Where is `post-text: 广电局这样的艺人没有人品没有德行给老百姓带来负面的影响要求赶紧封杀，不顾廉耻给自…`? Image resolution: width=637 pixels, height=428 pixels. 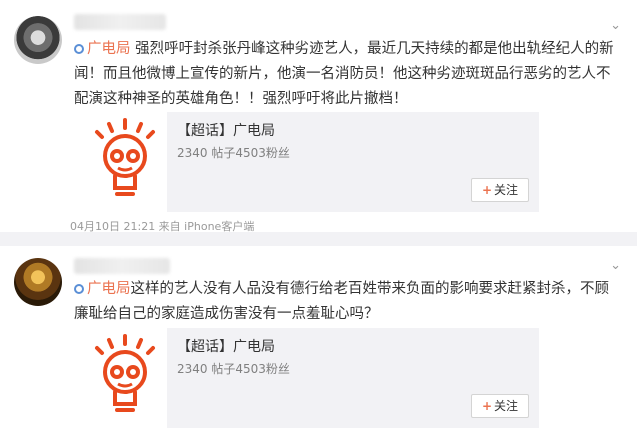
post-text: 广电局这样的艺人没有人品没有德行给老百姓带来负面的影响要求赶紧封杀，不顾廉耻给自… is located at coordinates (341, 301).